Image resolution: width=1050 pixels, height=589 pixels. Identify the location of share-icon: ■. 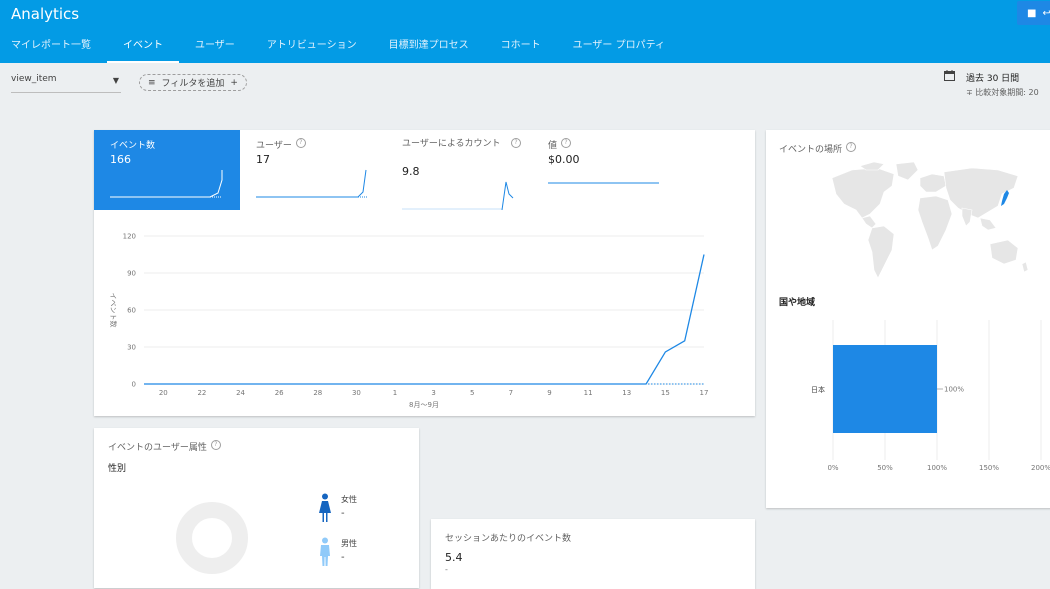
(1032, 13).